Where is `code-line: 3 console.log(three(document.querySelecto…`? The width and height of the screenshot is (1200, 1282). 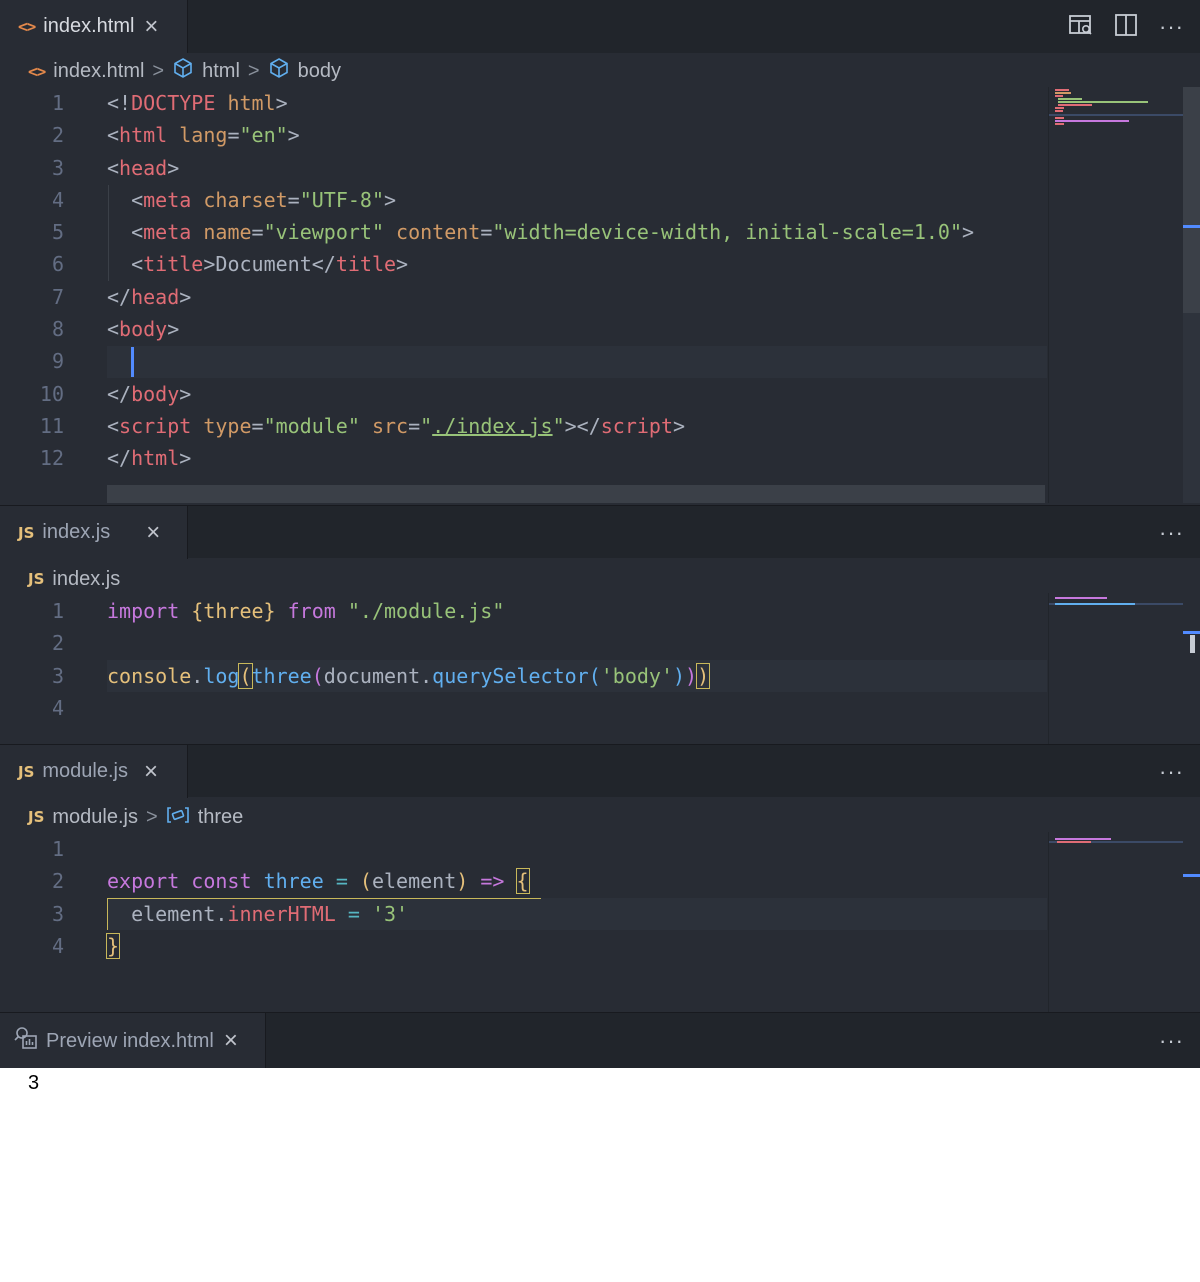 code-line: 3 console.log(three(document.querySelecto… is located at coordinates (522, 676).